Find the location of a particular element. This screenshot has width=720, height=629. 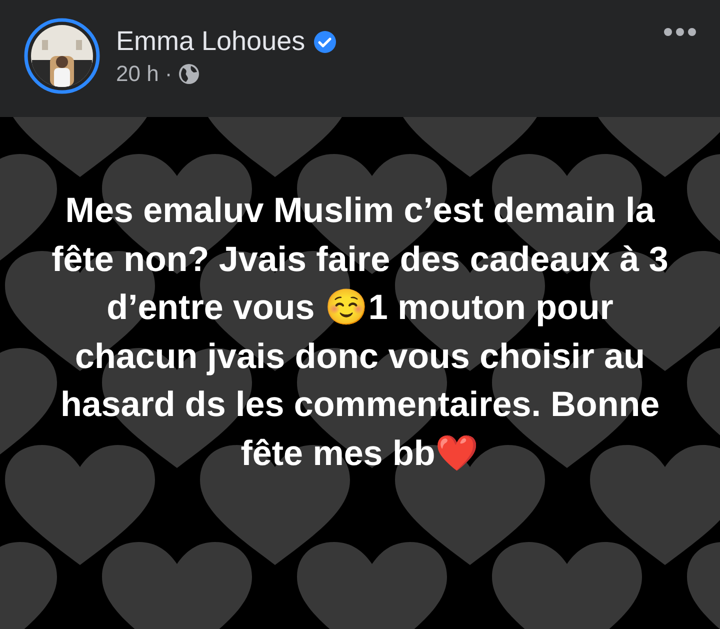

post-time: 20 h is located at coordinates (137, 74).